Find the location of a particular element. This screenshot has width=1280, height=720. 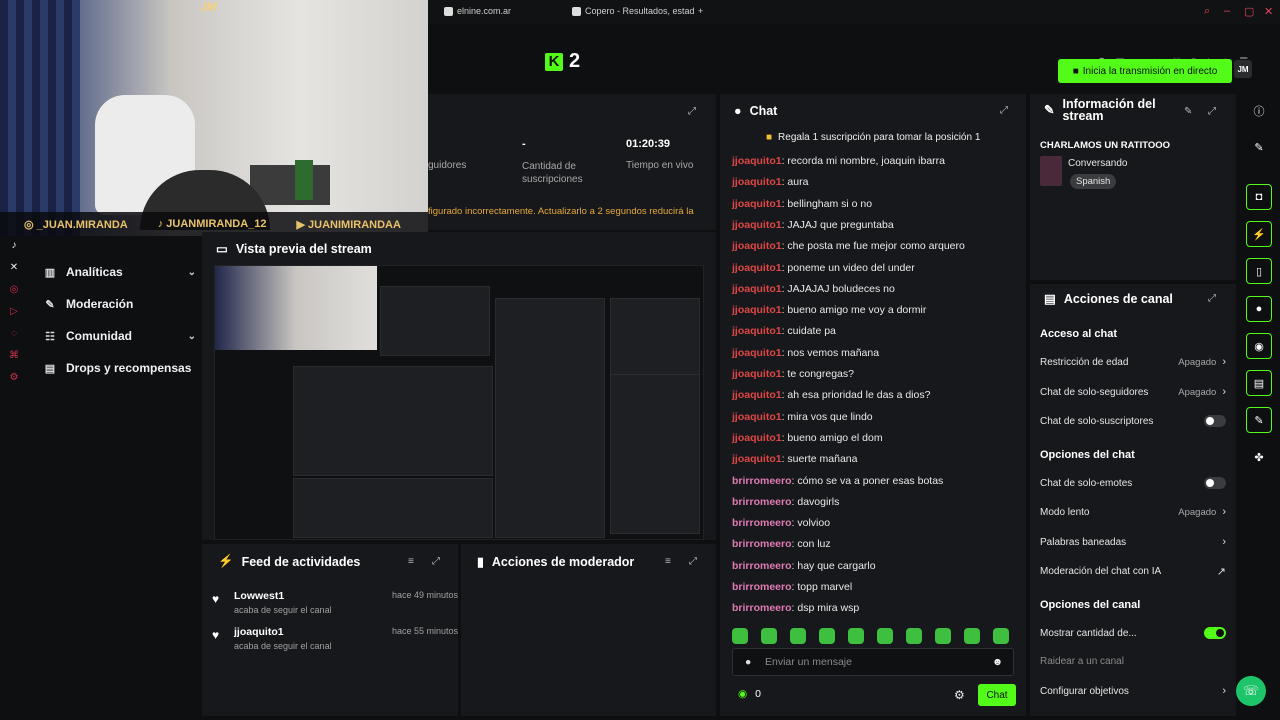

go-live-button: ■ Inicia la transmisión en directo is located at coordinates (1145, 71).